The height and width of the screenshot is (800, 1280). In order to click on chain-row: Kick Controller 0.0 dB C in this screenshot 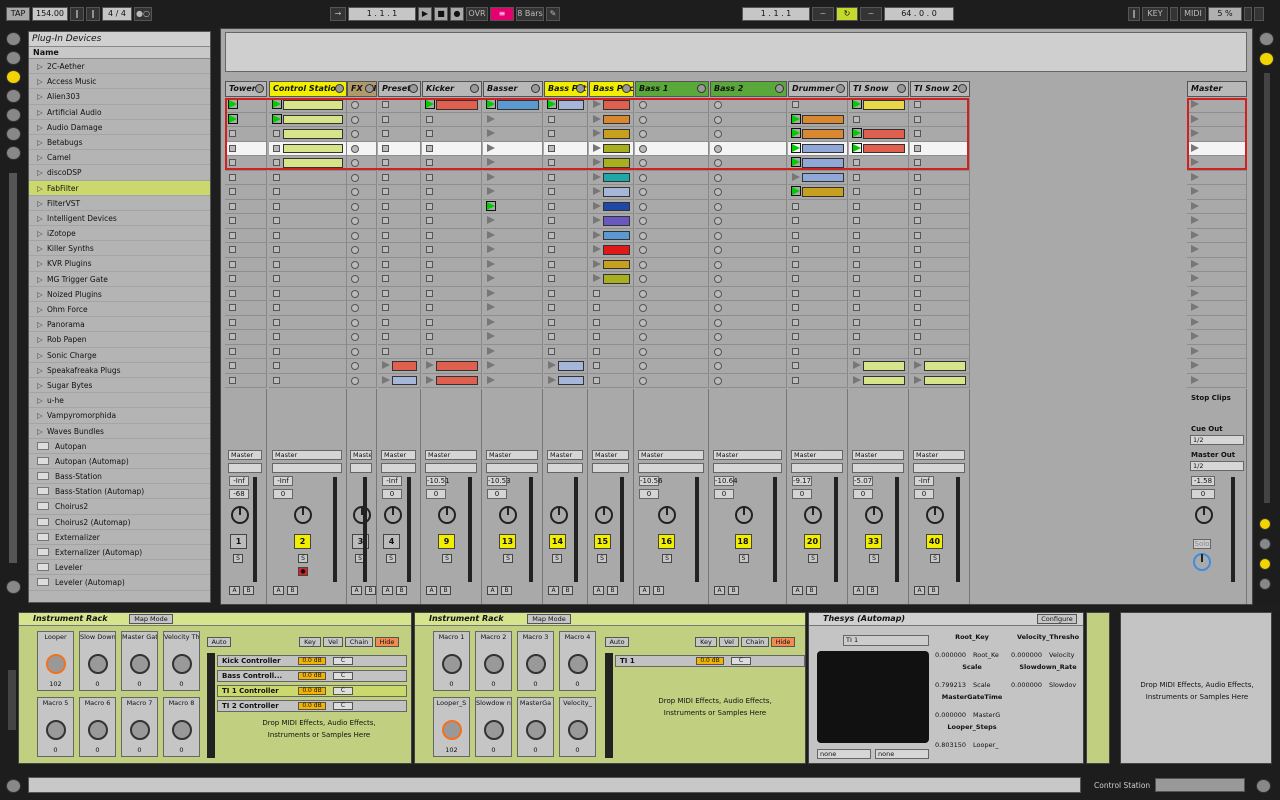, I will do `click(312, 661)`.